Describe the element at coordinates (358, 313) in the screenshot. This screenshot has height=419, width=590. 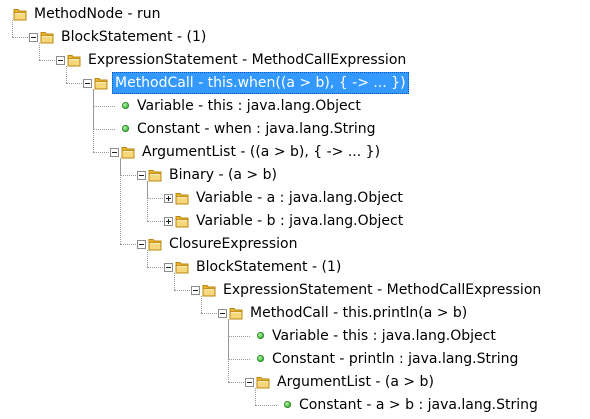
I see `tree-node-label: MethodCall - this.println(a > b)` at that location.